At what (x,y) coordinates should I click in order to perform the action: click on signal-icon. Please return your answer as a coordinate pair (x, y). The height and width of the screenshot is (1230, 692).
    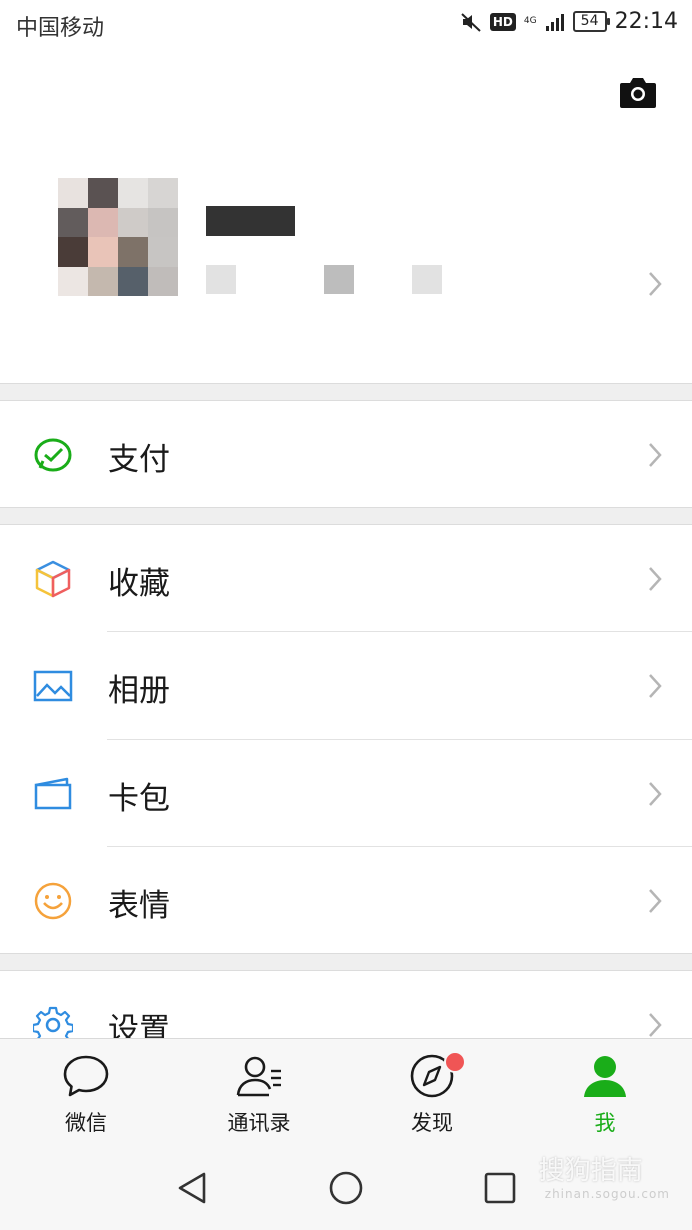
    Looking at the image, I should click on (554, 22).